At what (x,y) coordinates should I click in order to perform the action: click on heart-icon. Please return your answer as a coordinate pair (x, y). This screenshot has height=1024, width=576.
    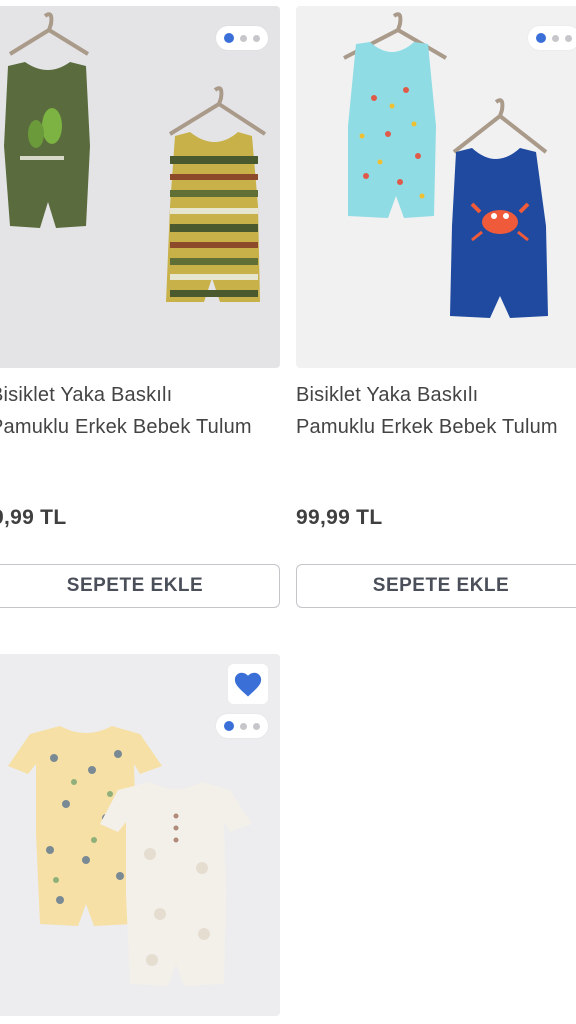
    Looking at the image, I should click on (248, 684).